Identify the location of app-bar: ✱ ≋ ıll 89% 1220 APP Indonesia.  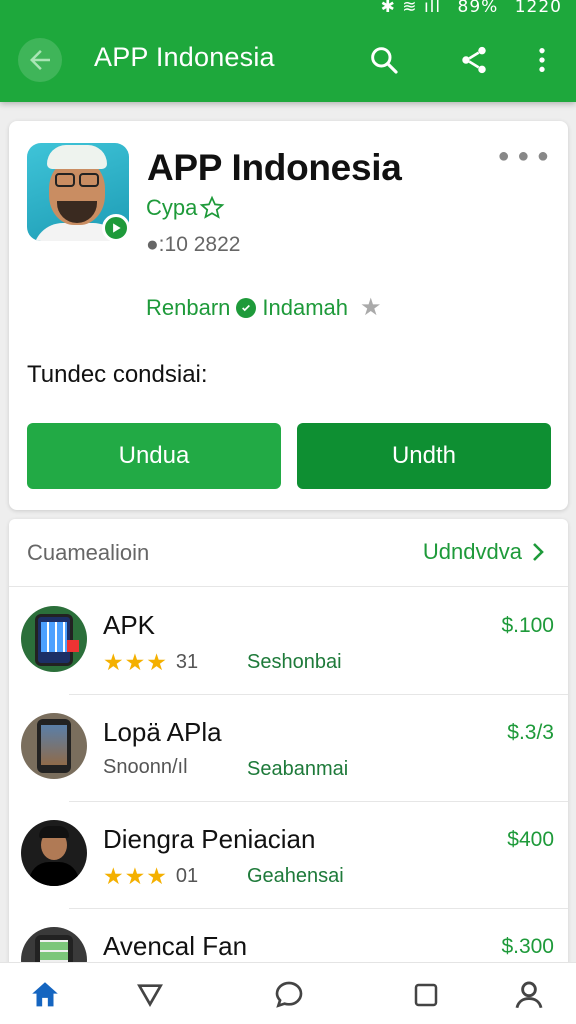
(288, 51).